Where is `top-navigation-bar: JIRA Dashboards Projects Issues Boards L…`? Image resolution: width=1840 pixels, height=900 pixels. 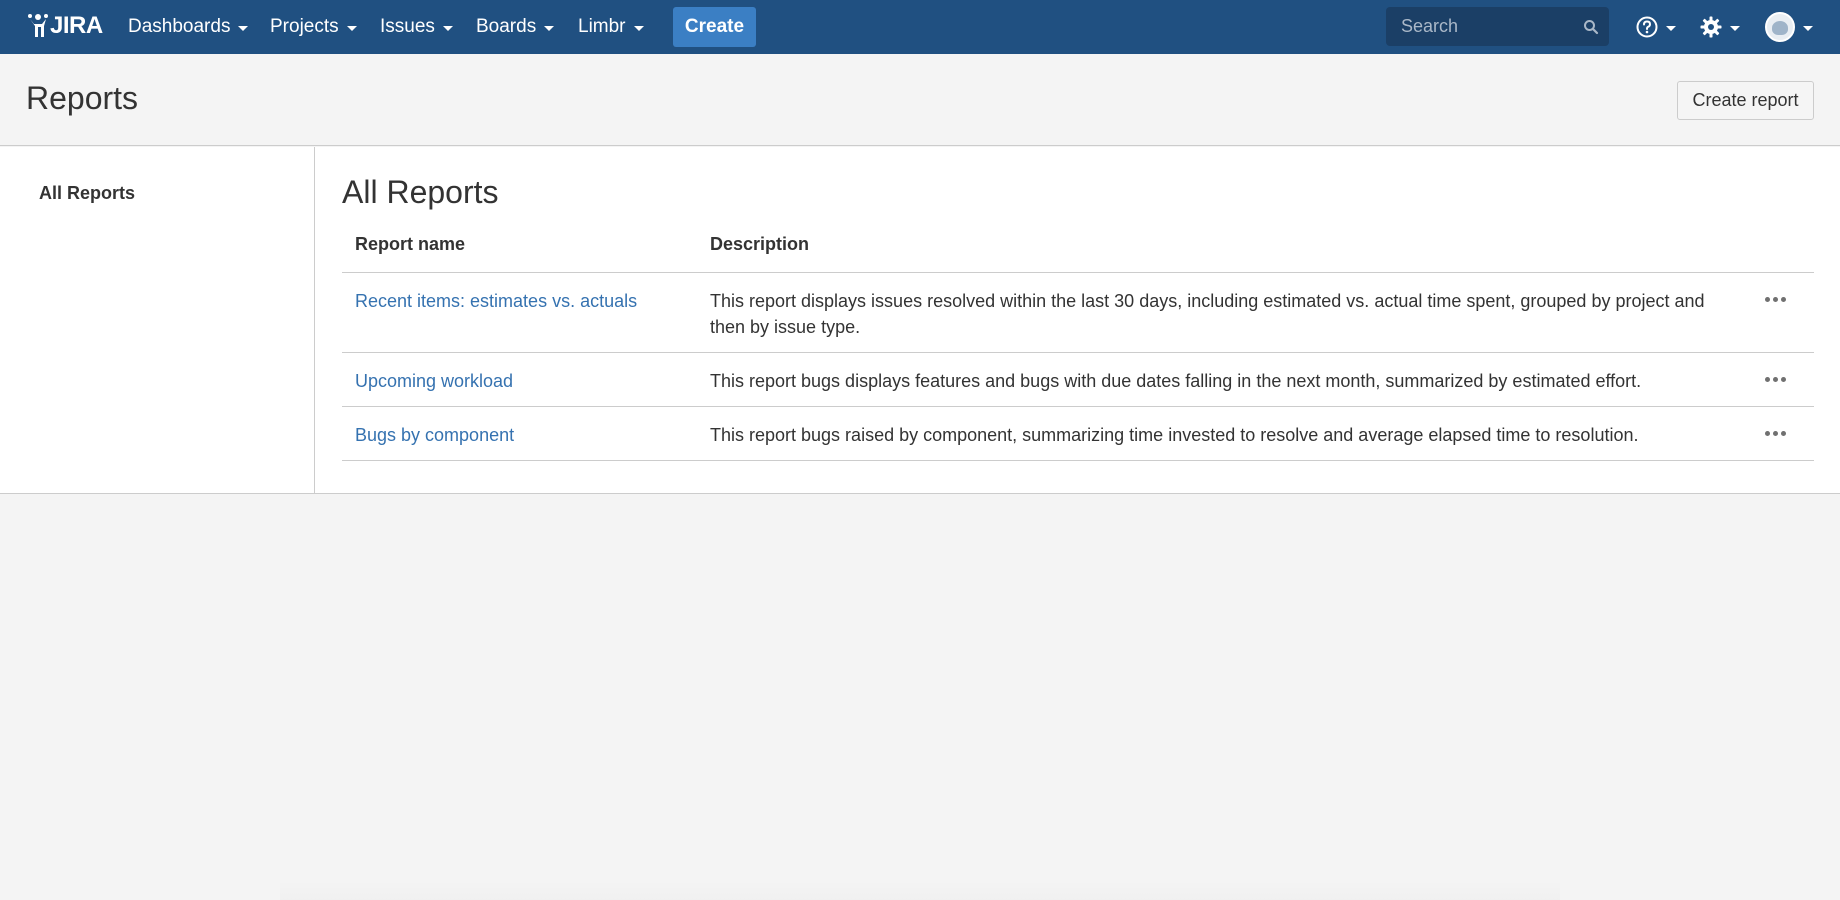 top-navigation-bar: JIRA Dashboards Projects Issues Boards L… is located at coordinates (920, 27).